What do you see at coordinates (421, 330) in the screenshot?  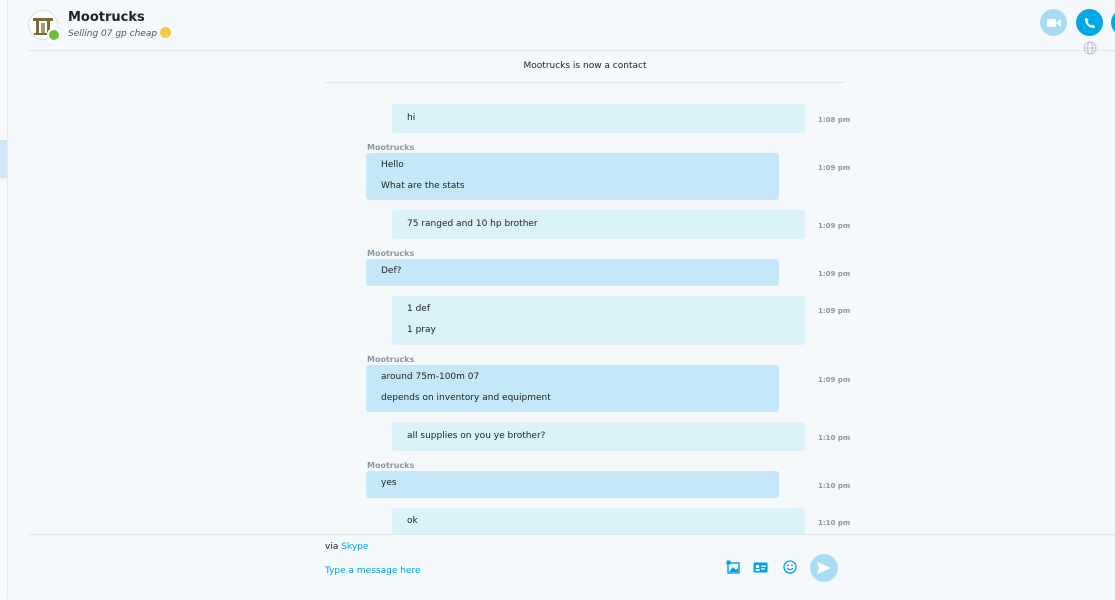 I see `message-text: 1 pray` at bounding box center [421, 330].